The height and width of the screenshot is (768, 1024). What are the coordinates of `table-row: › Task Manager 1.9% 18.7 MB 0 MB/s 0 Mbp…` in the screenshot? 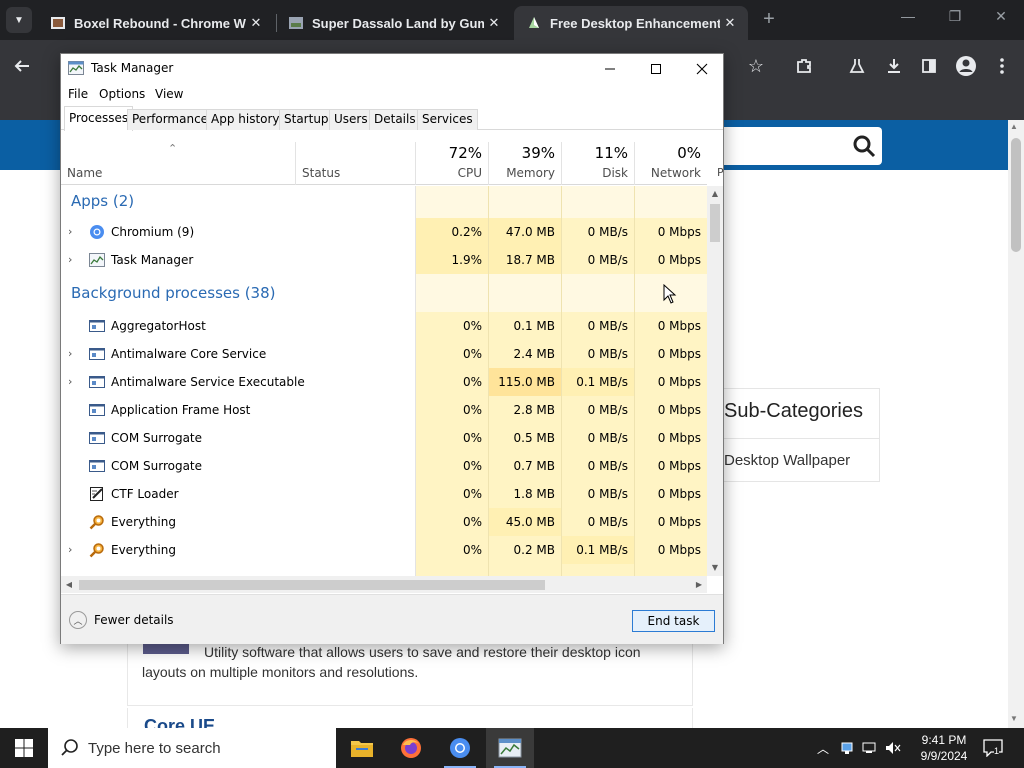 It's located at (384, 260).